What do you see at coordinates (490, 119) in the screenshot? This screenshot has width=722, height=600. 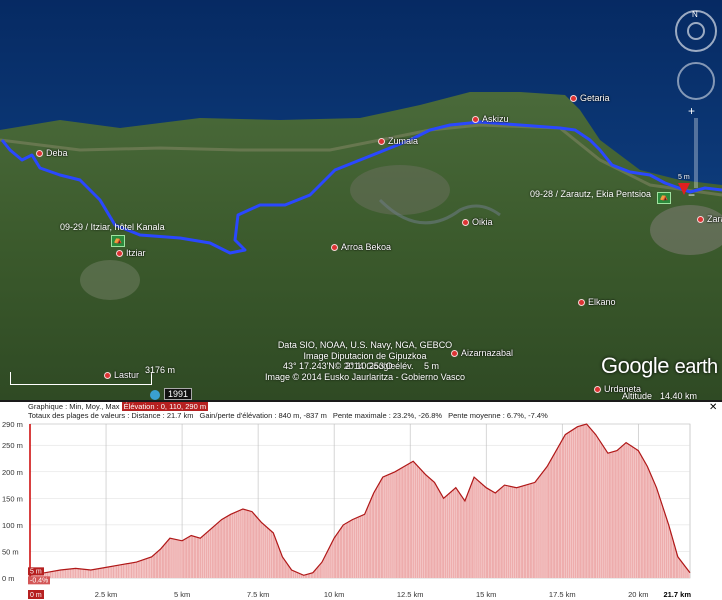 I see `place-askizu: Askizu` at bounding box center [490, 119].